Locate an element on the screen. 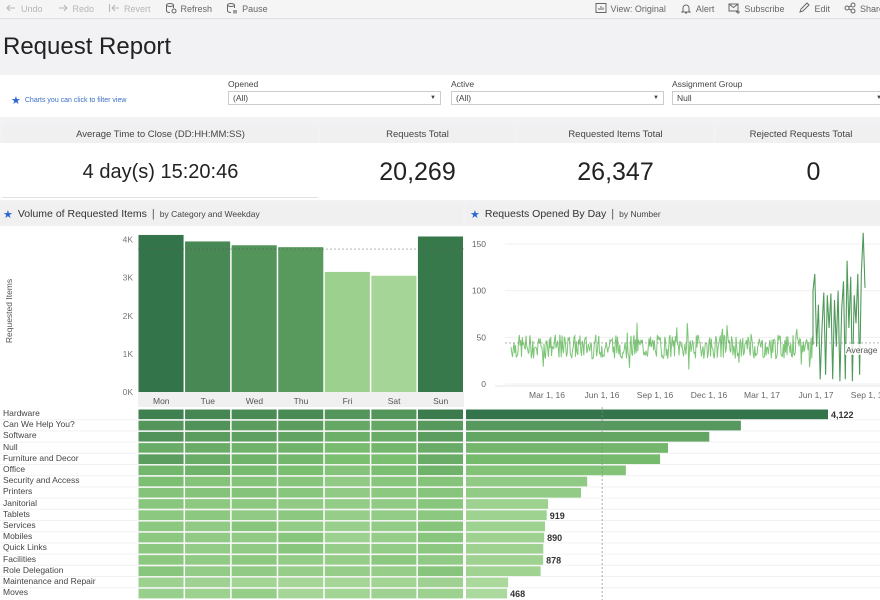  weekday-bar-mon is located at coordinates (161, 313).